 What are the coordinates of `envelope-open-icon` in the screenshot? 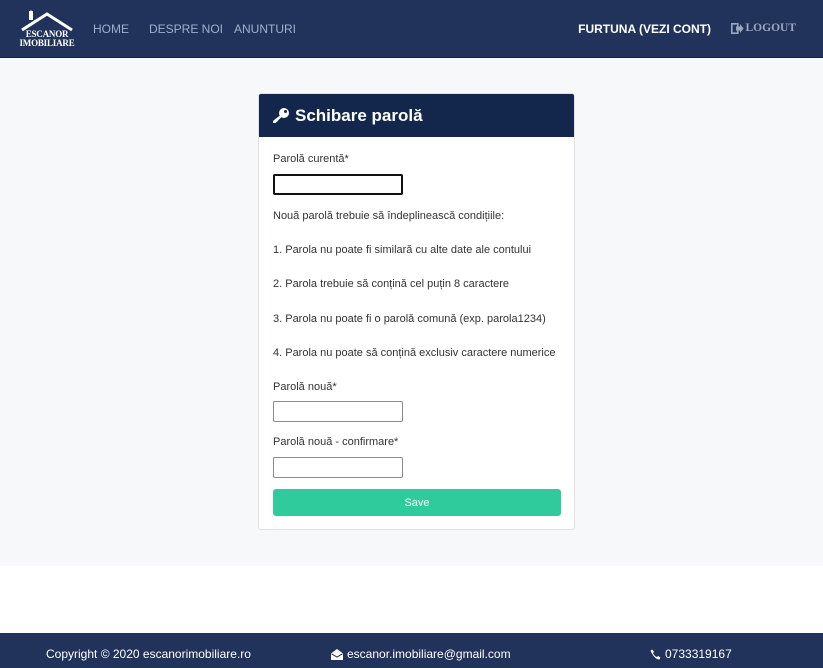 It's located at (337, 654).